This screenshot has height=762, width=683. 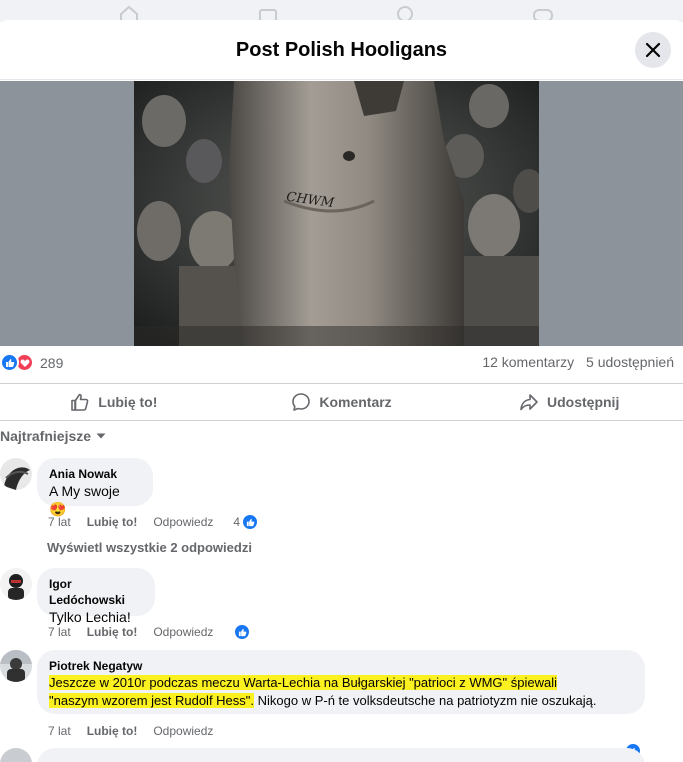 I want to click on modal-title: Post Polish Hooligans, so click(x=341, y=50).